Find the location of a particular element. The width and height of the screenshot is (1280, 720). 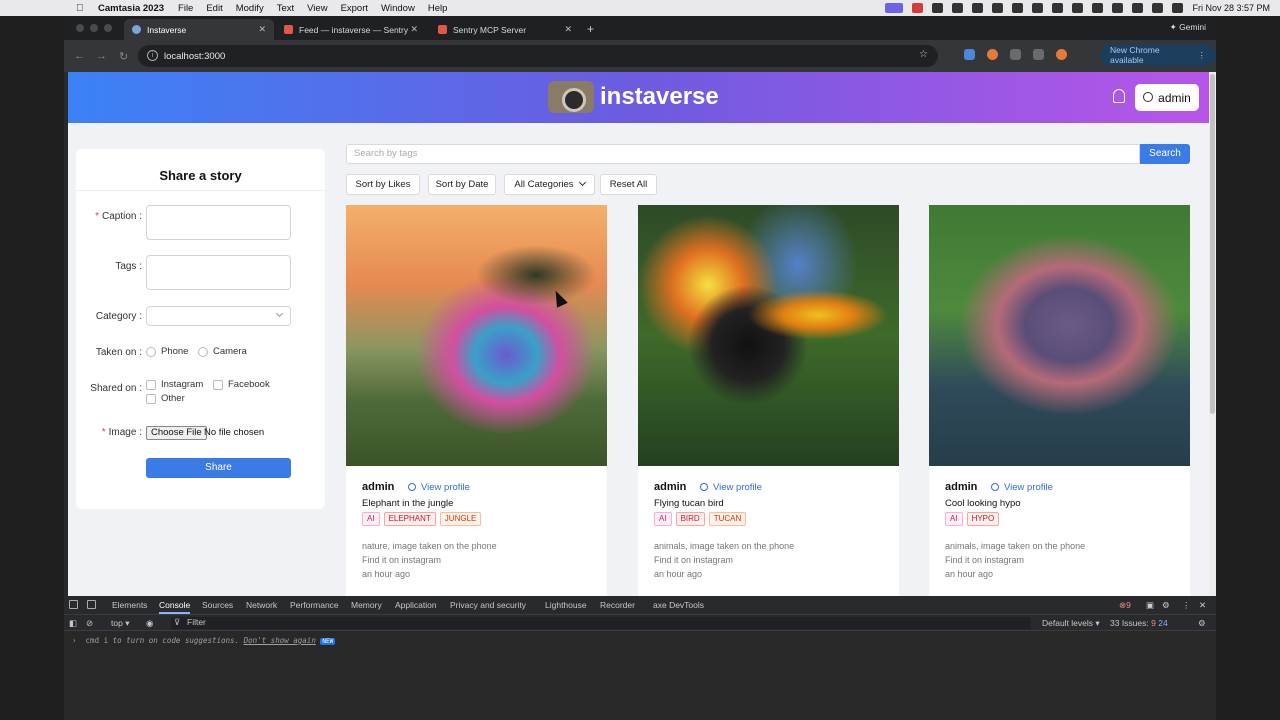

back-icon: ← is located at coordinates (79, 56).